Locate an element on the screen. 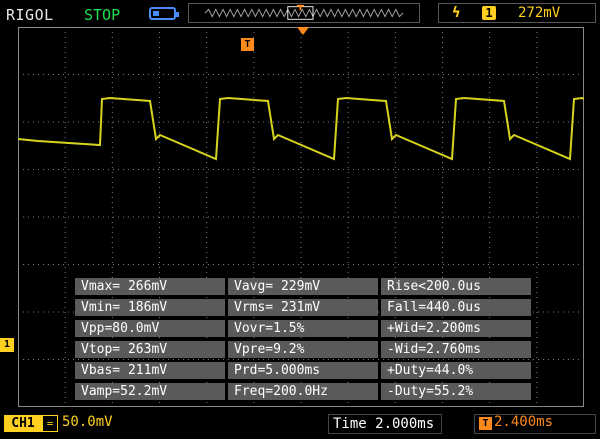  measurement-vmin: Vmin= 186mV is located at coordinates (150, 307).